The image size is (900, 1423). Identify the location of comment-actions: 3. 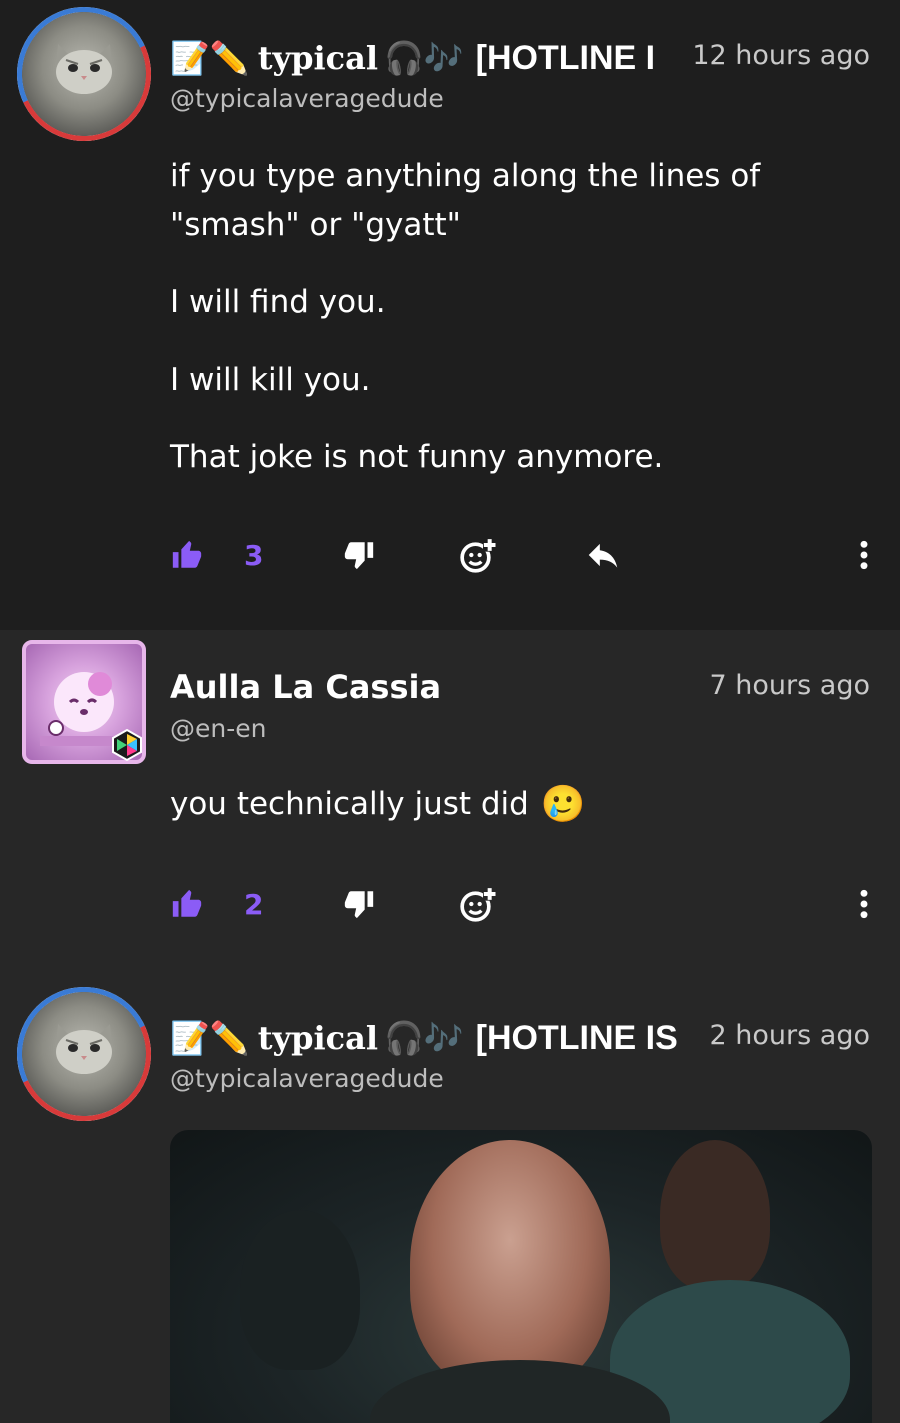
(520, 555).